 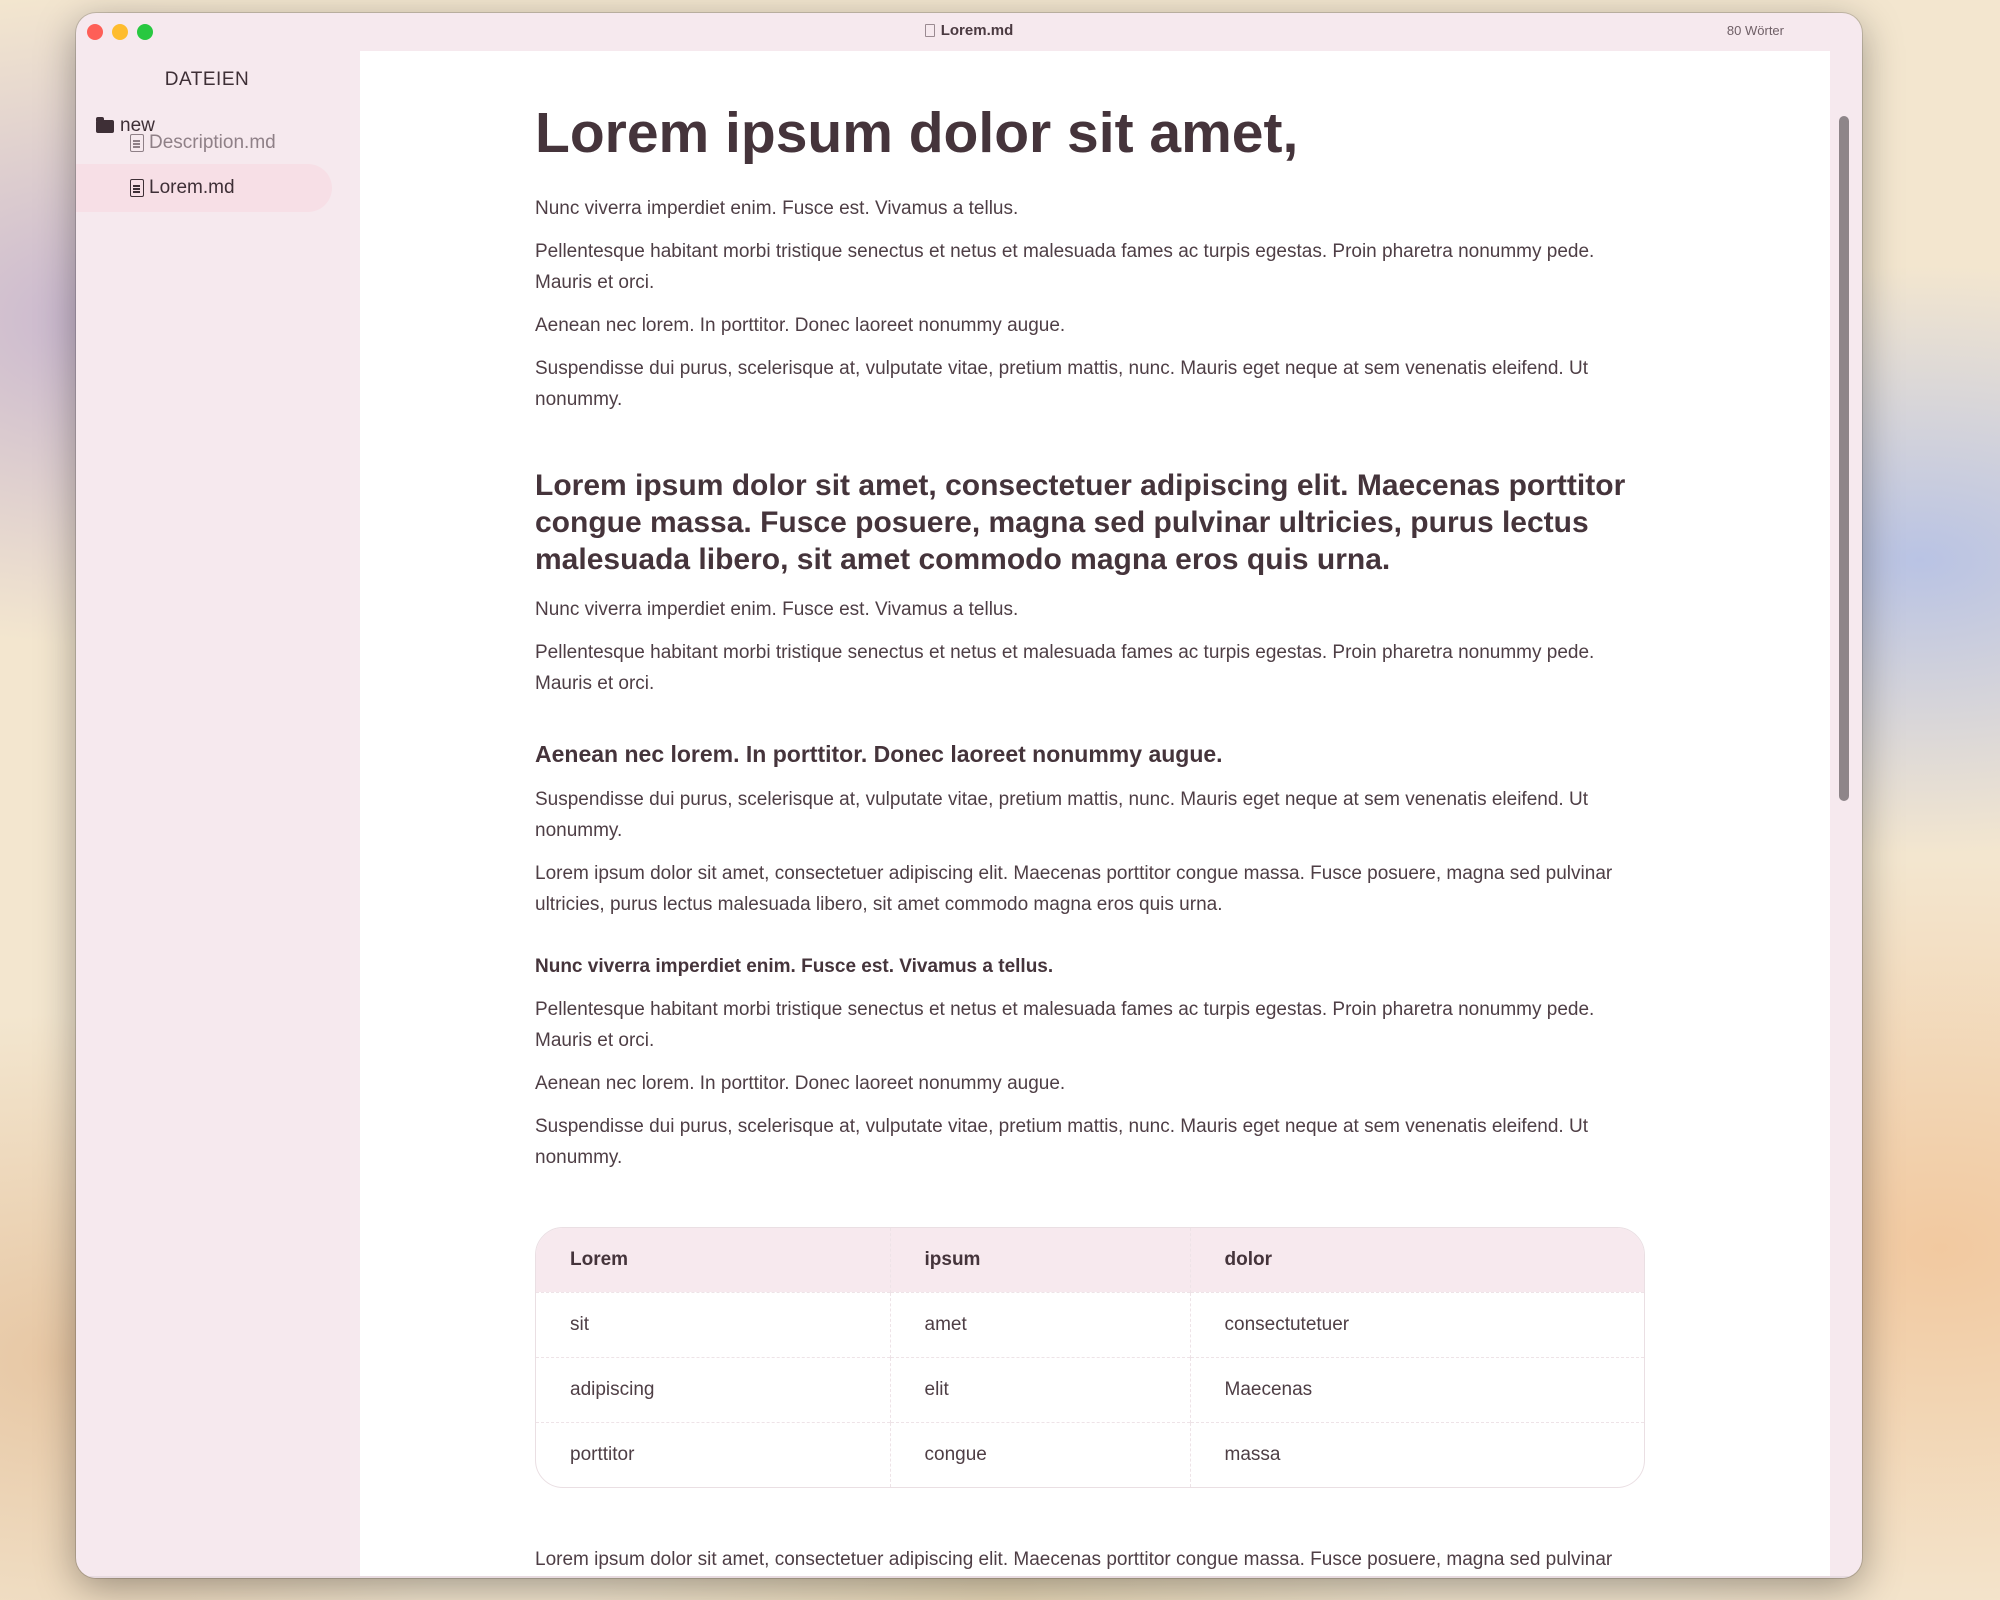 I want to click on titlebar: Lorem.md 80 Wörter, so click(x=969, y=32).